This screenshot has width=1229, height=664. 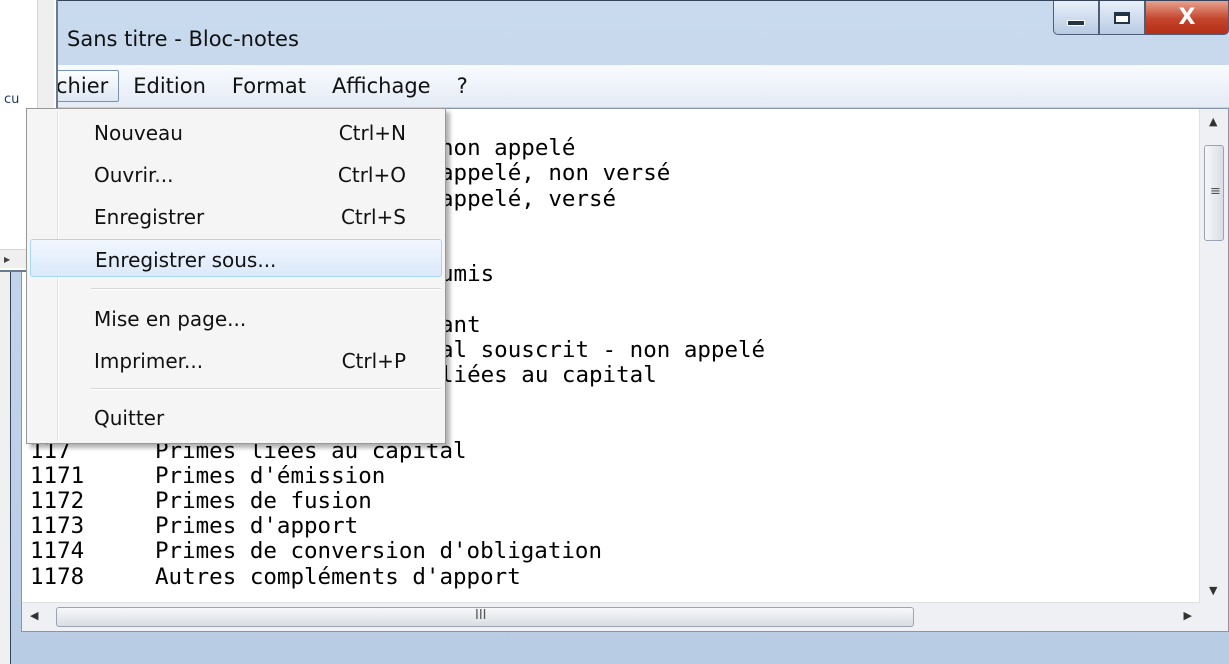 I want to click on account-label: Primes de conversion d'obligation, so click(x=379, y=551).